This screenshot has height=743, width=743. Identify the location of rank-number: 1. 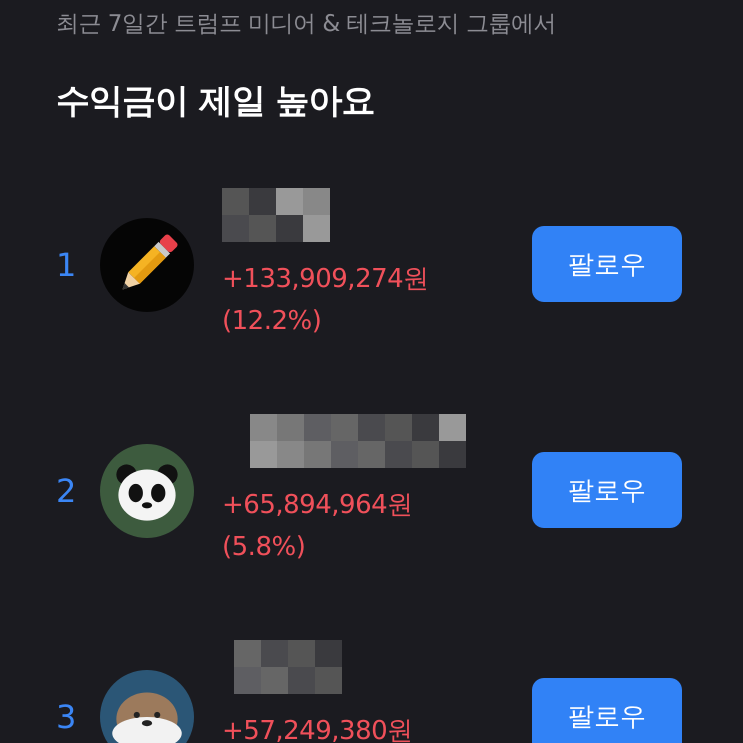
(67, 265).